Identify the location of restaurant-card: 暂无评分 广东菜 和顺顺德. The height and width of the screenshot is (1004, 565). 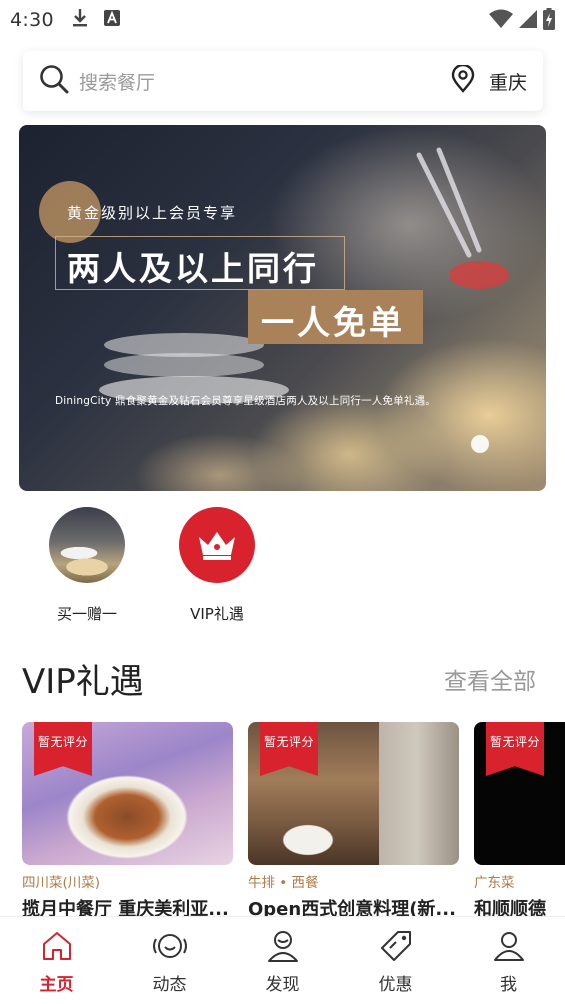
(519, 821).